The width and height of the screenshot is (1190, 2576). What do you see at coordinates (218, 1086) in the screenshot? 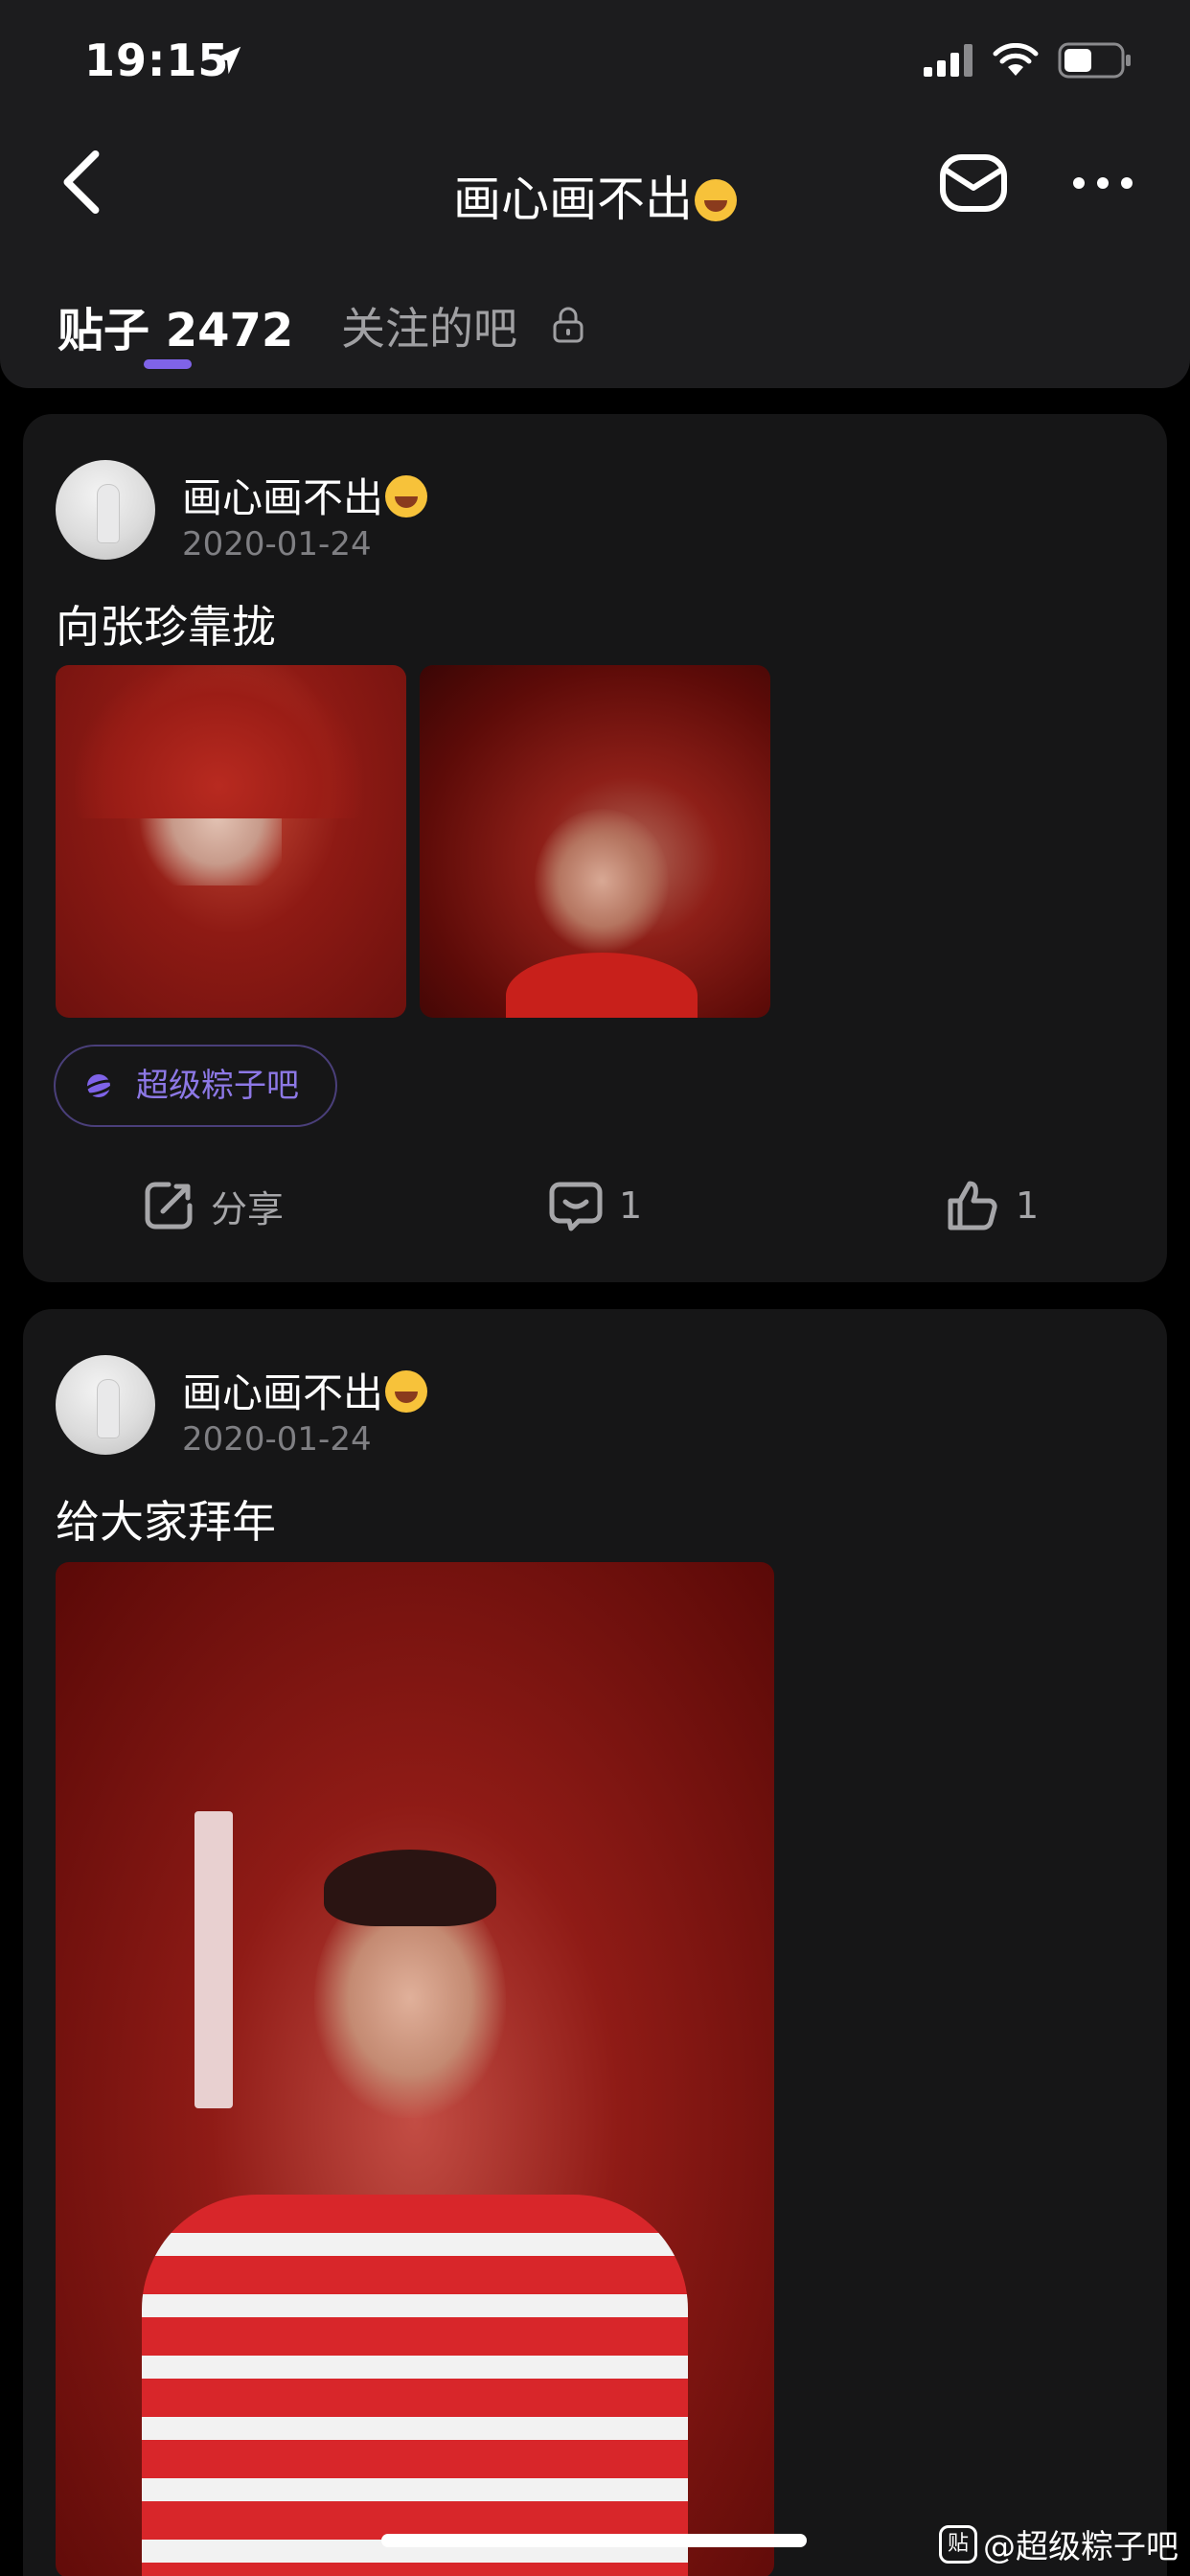
I see `bar-tag-label: 超级粽子吧` at bounding box center [218, 1086].